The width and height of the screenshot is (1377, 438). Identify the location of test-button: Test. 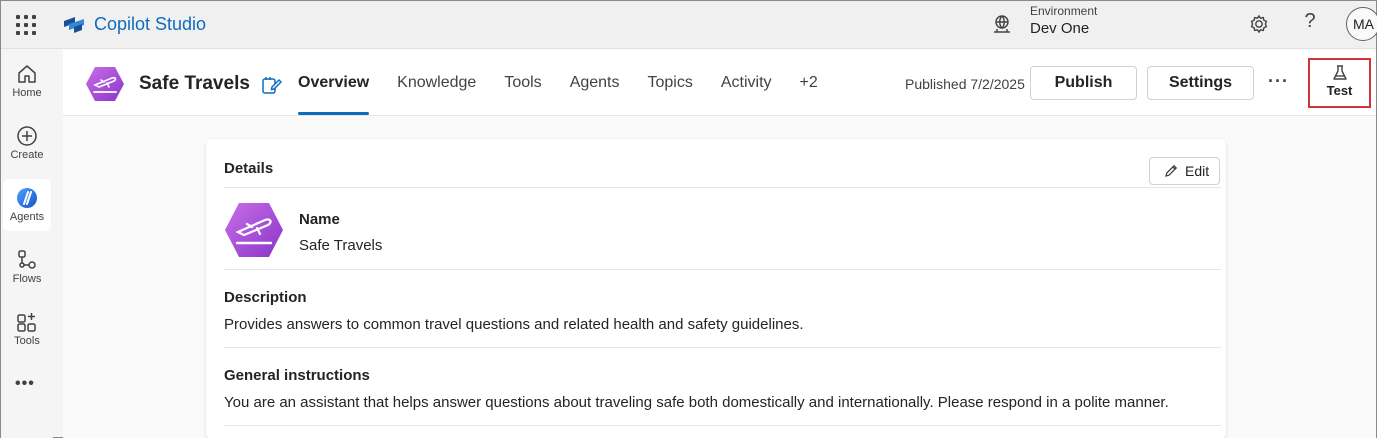
(1339, 83).